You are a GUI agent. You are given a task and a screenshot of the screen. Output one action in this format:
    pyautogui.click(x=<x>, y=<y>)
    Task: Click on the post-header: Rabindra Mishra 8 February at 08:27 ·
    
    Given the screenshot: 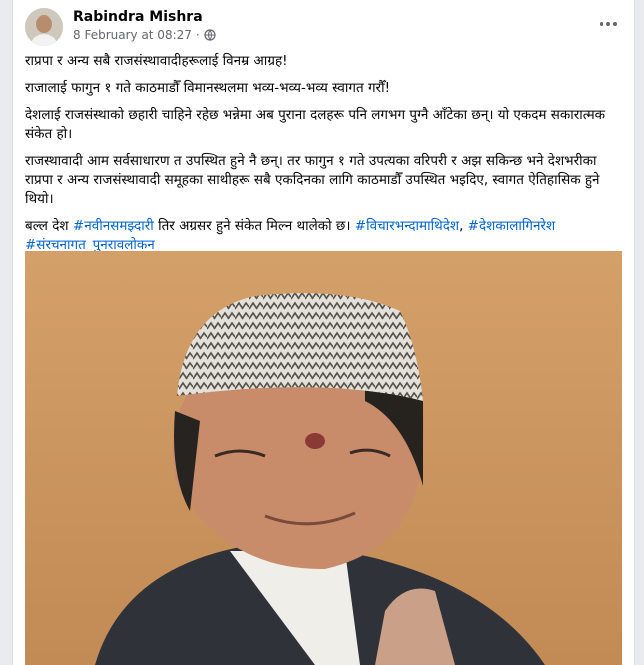 What is the action you would take?
    pyautogui.click(x=323, y=25)
    